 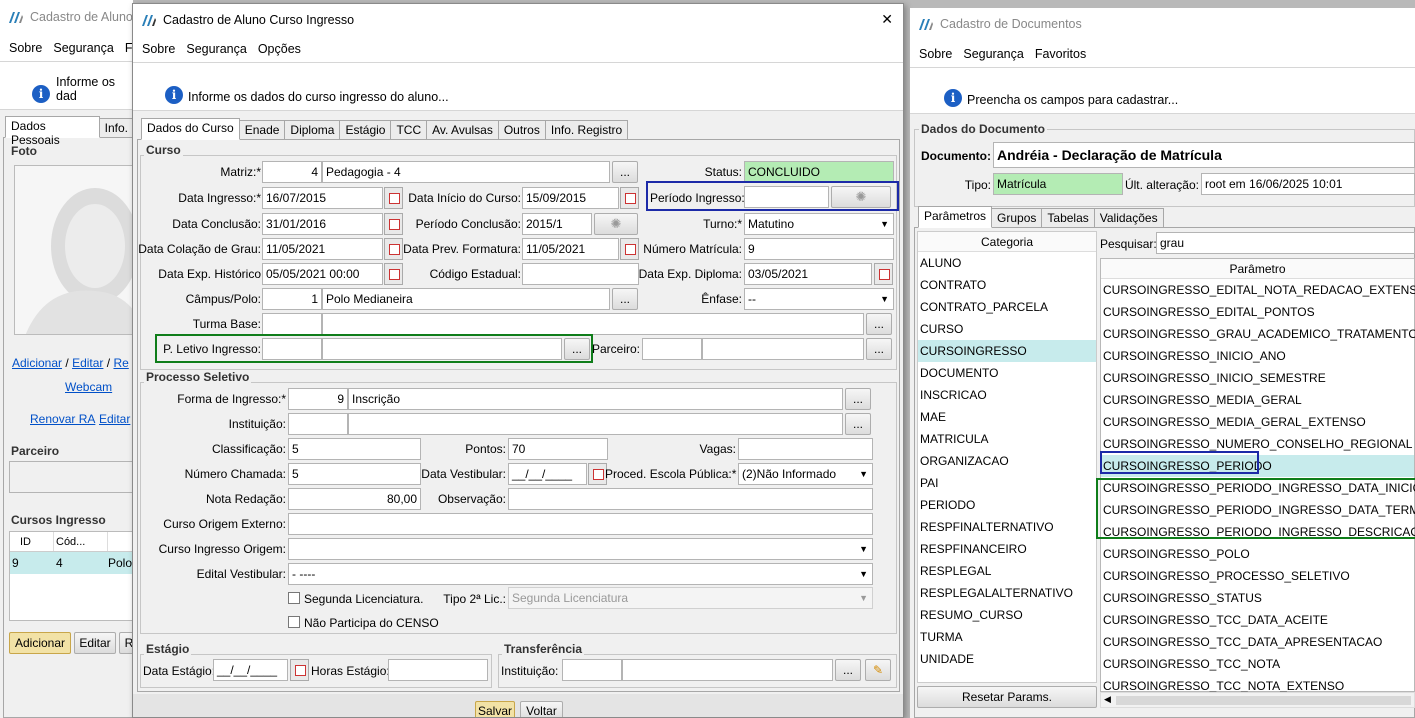 I want to click on curso-ingresso-origem-select: ▼, so click(x=580, y=549).